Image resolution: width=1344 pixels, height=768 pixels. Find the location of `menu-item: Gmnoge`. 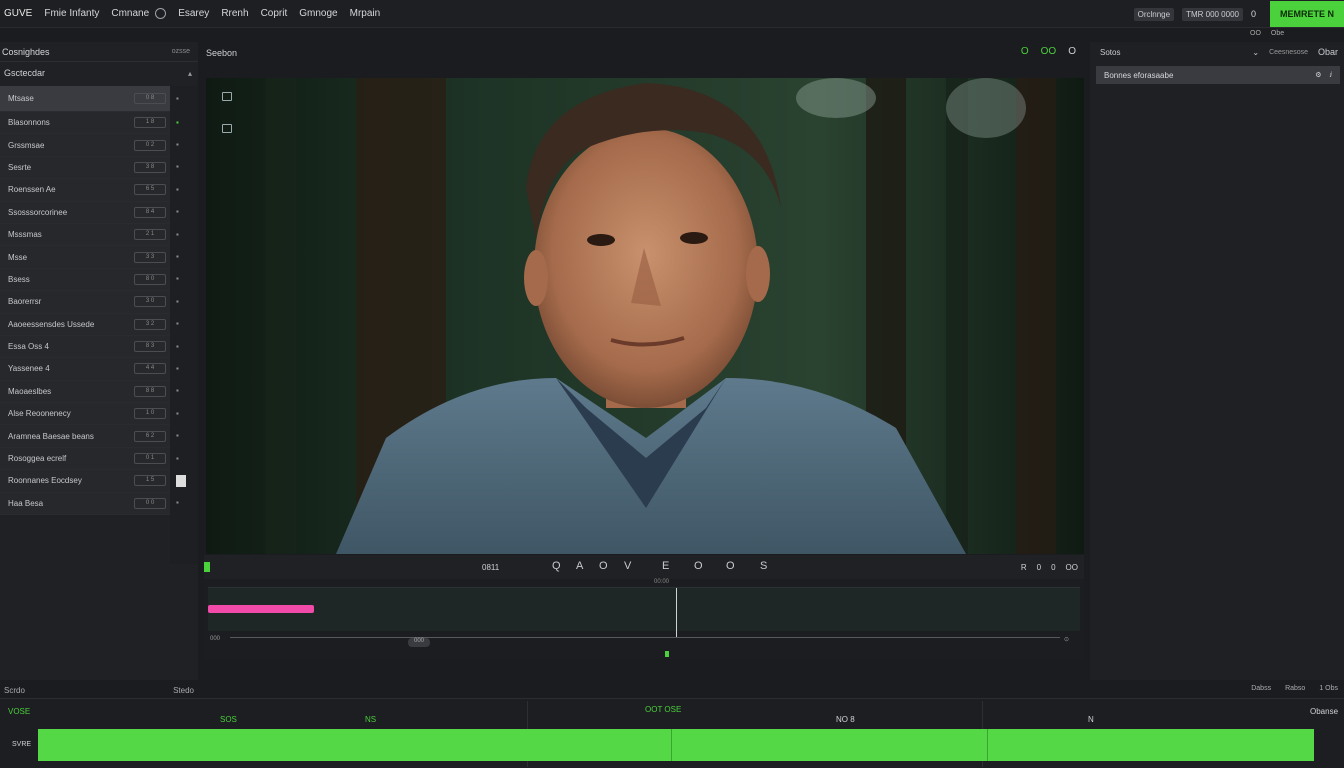

menu-item: Gmnoge is located at coordinates (318, 13).